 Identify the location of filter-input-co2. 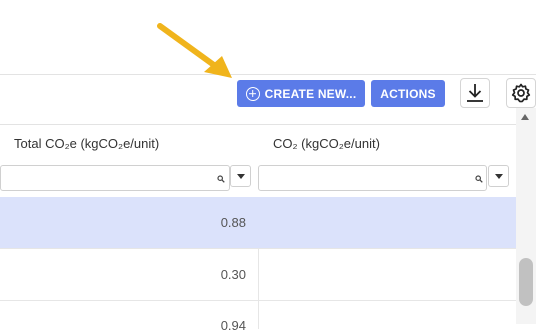
(372, 178).